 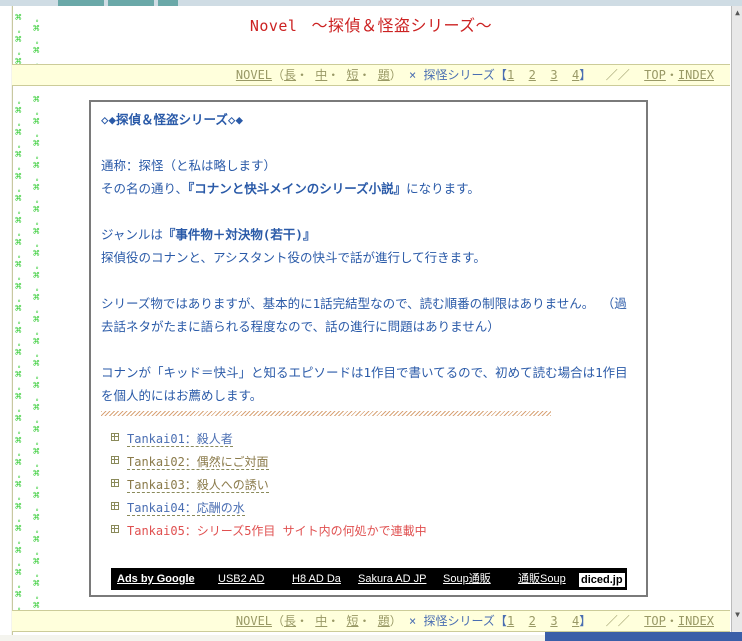 What do you see at coordinates (326, 413) in the screenshot?
I see `divider` at bounding box center [326, 413].